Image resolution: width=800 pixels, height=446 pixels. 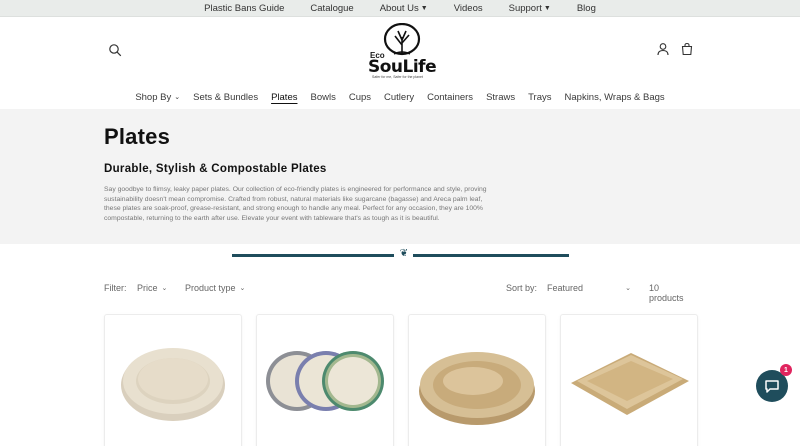 I want to click on page-title: Plates, so click(x=137, y=136).